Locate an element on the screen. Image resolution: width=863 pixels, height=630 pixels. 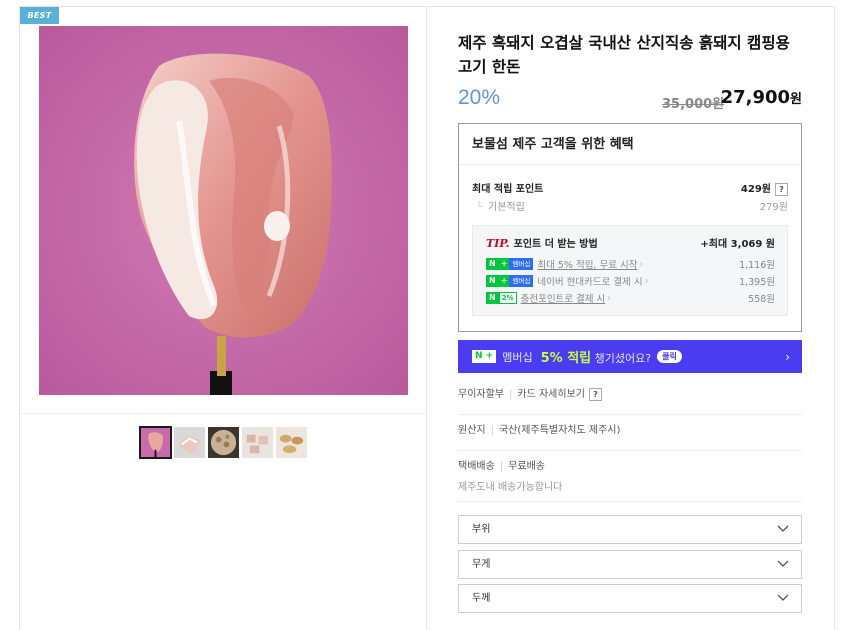
max-points-value: 429원 is located at coordinates (755, 189).